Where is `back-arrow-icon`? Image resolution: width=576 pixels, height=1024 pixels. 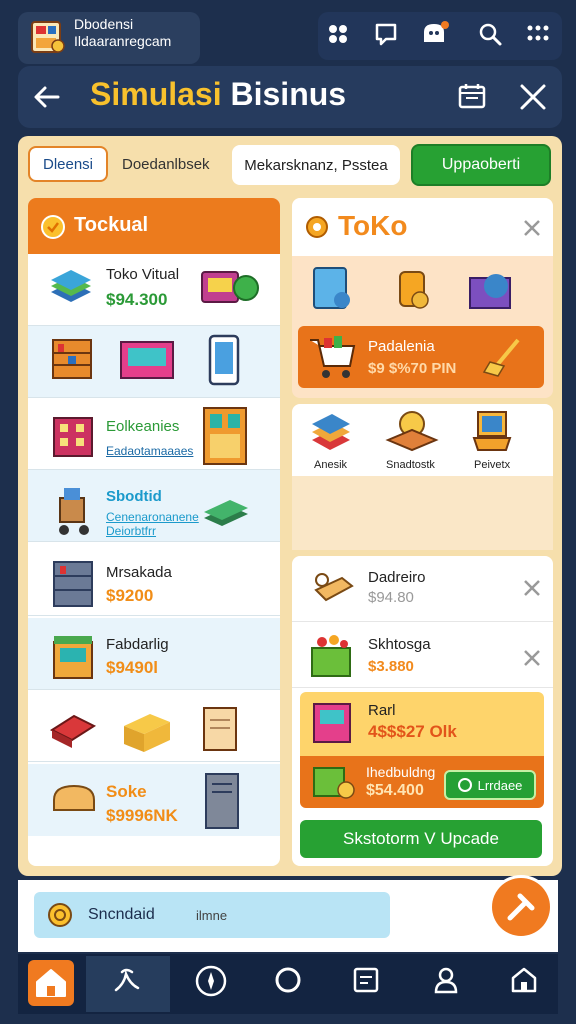 back-arrow-icon is located at coordinates (47, 97).